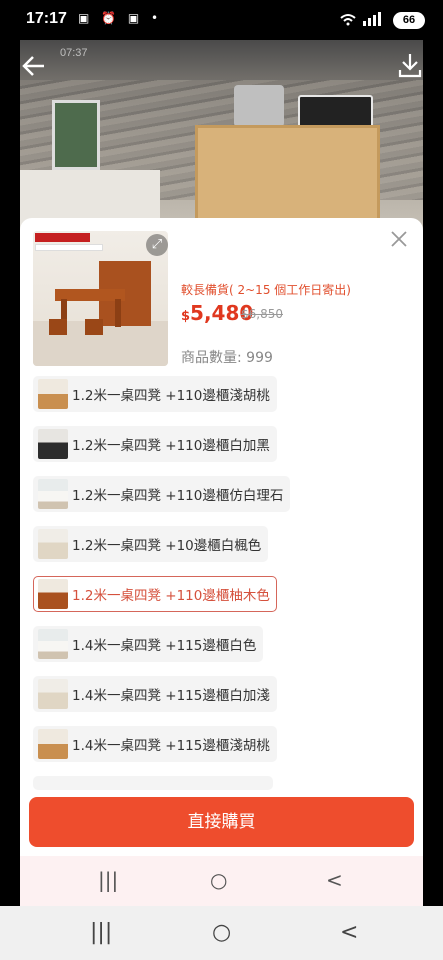 The height and width of the screenshot is (960, 443). Describe the element at coordinates (34, 68) in the screenshot. I see `back-arrow-icon` at that location.